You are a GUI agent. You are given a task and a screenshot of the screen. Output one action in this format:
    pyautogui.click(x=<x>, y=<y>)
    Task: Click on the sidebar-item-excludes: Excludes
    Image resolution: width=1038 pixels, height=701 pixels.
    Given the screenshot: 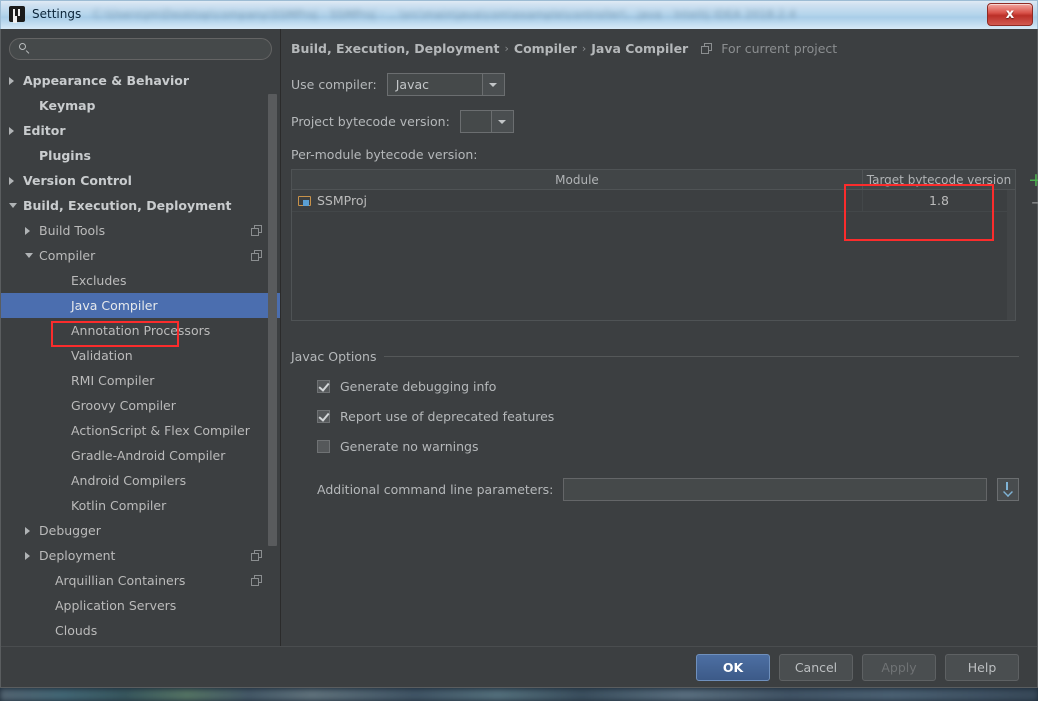 What is the action you would take?
    pyautogui.click(x=140, y=280)
    